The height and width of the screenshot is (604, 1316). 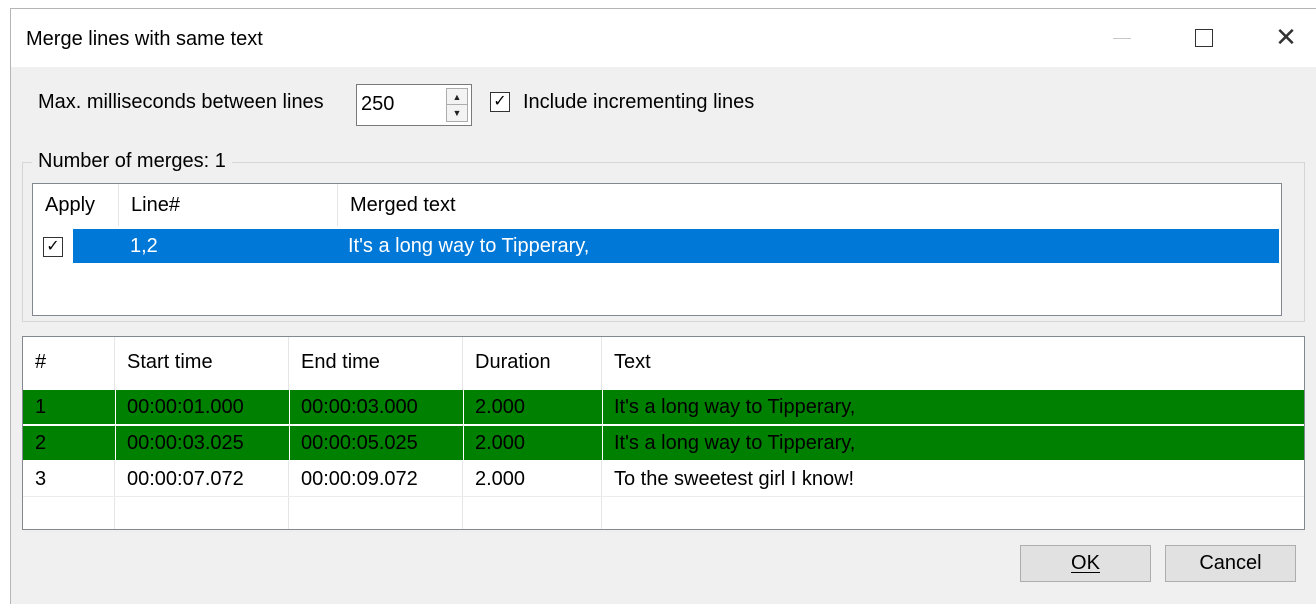 What do you see at coordinates (359, 407) in the screenshot?
I see `cell-end: 00:00:03.000` at bounding box center [359, 407].